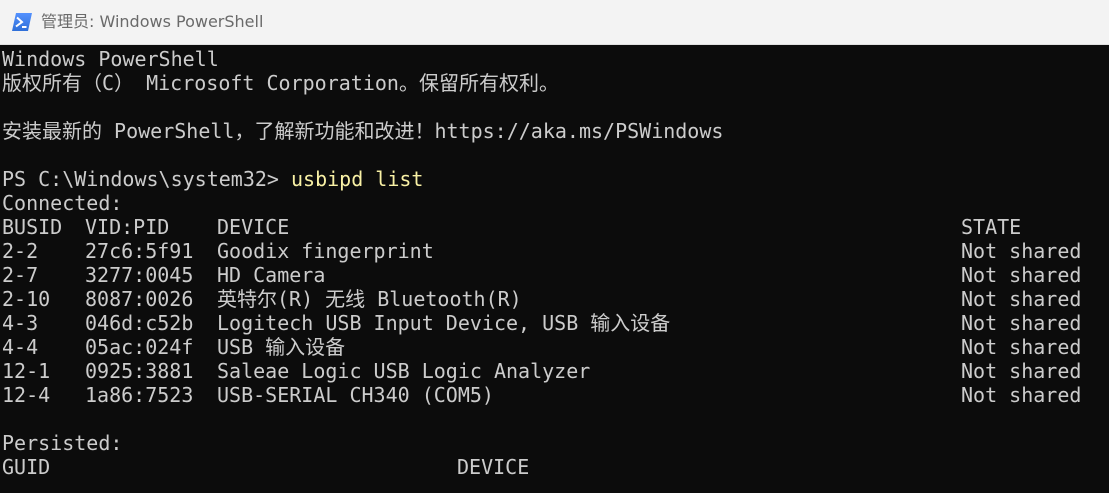  I want to click on vidpid-cell: 046d:c52b, so click(139, 323).